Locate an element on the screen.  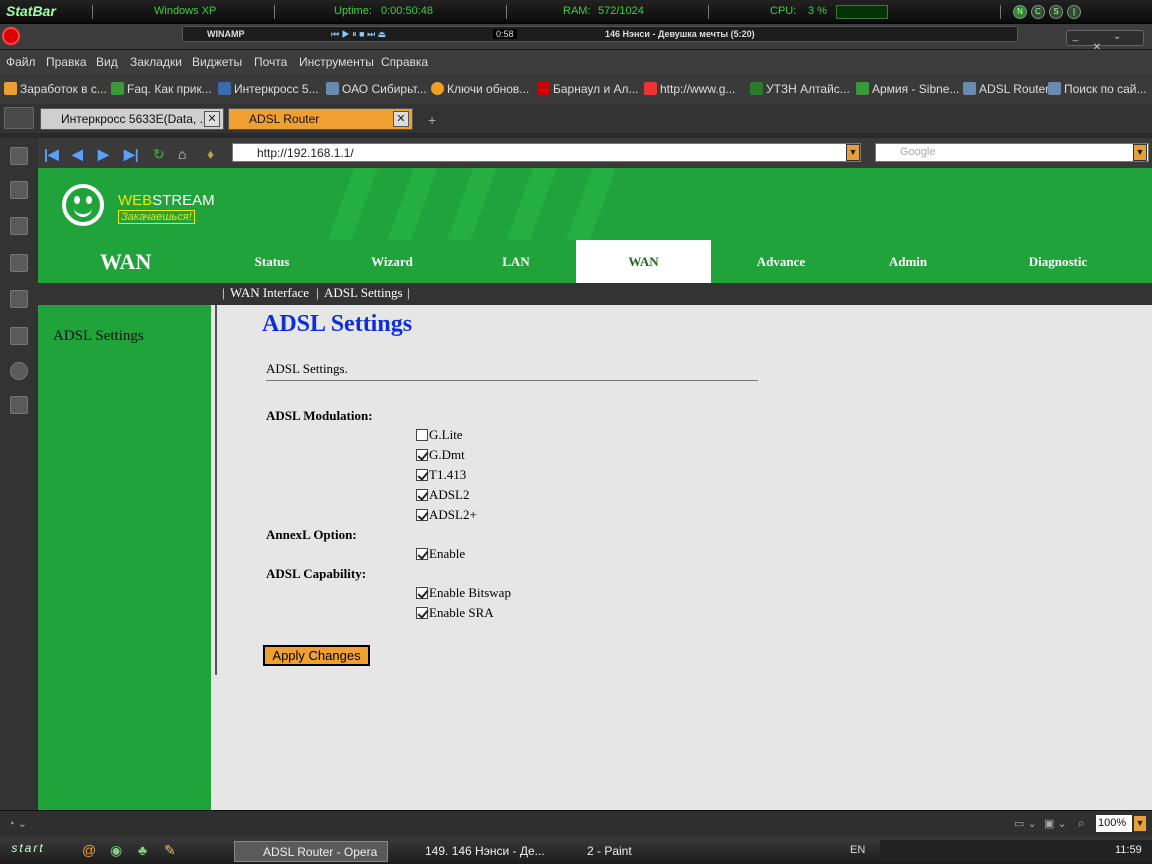
nav-status: Status is located at coordinates (272, 261).